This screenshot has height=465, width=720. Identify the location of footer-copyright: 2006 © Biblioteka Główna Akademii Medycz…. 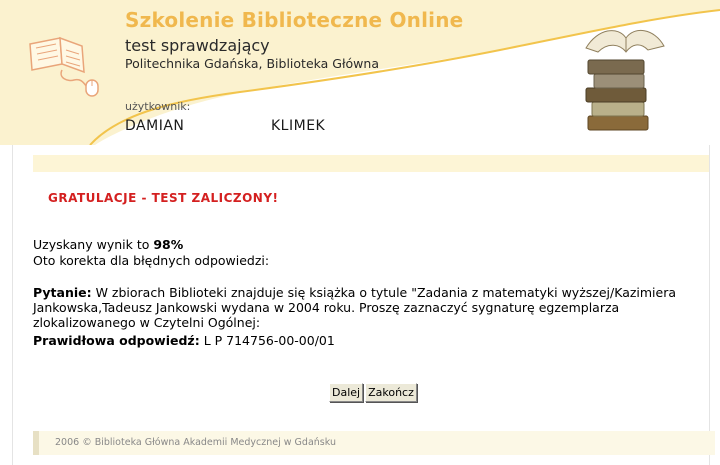
(195, 442).